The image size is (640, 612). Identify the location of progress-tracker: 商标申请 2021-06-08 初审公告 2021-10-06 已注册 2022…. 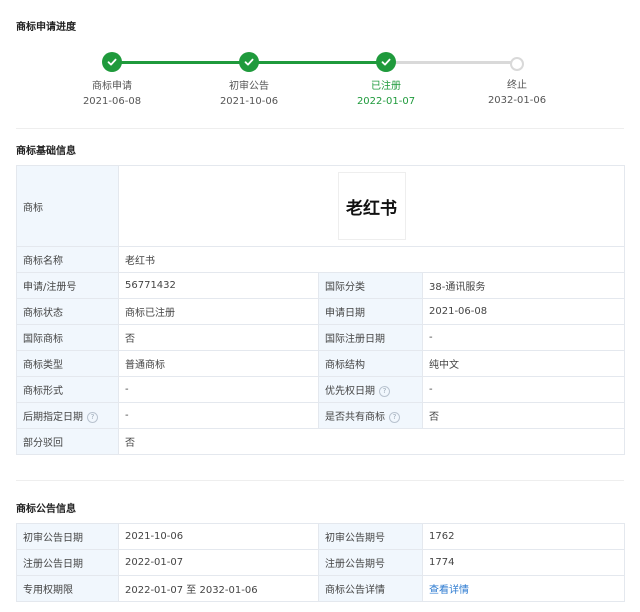
(320, 85).